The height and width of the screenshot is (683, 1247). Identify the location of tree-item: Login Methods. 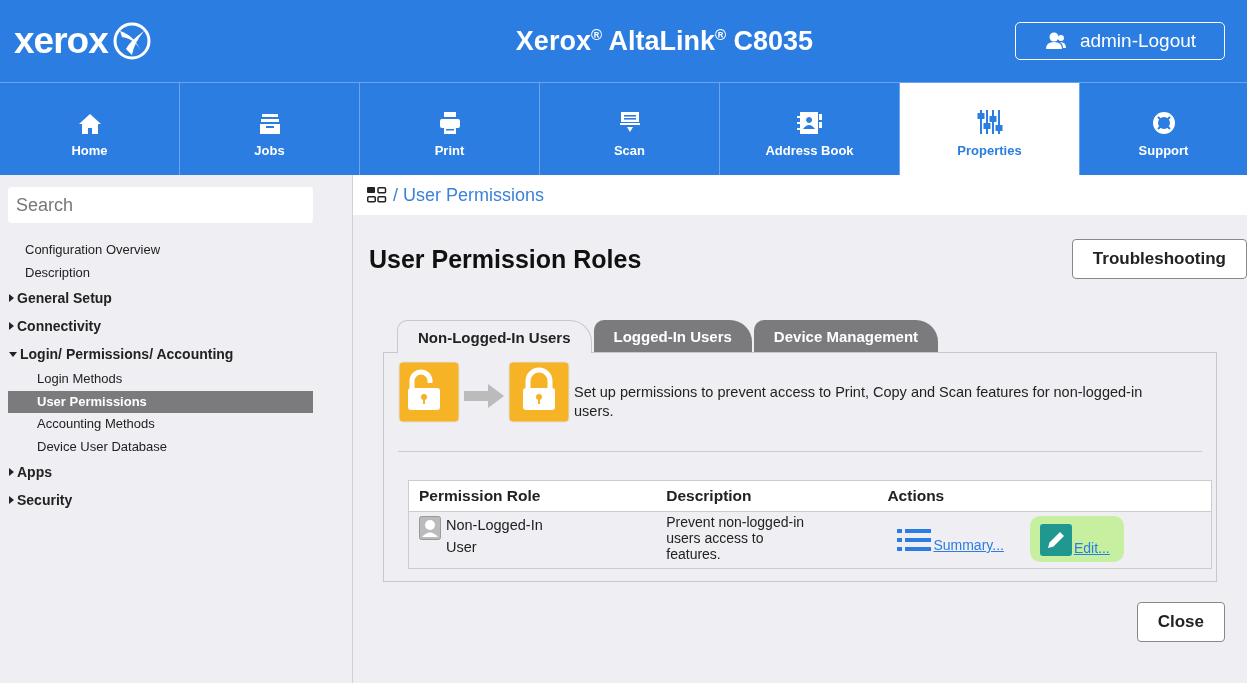
(160, 379).